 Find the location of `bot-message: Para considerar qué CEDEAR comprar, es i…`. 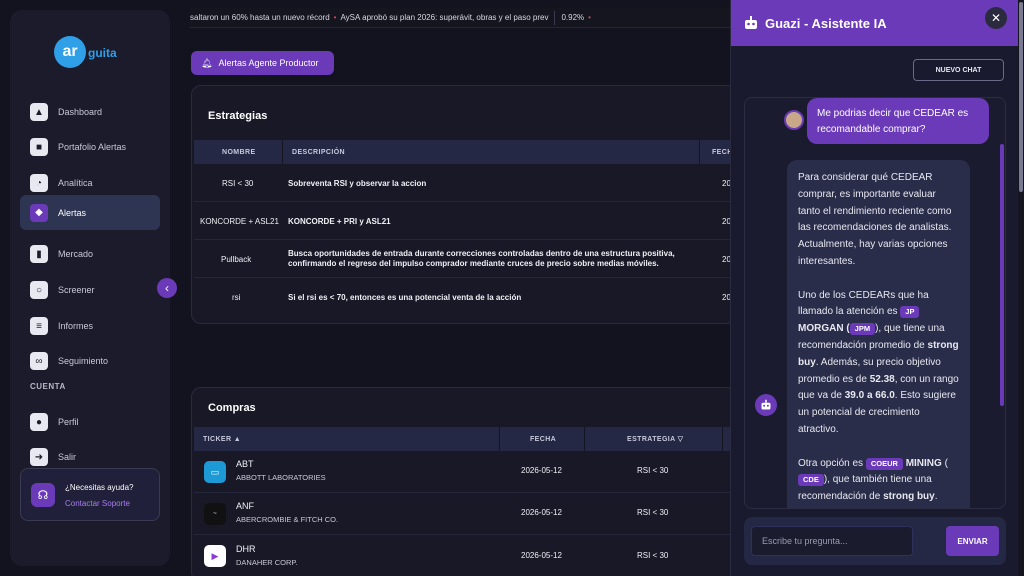

bot-message: Para considerar qué CEDEAR comprar, es i… is located at coordinates (878, 334).